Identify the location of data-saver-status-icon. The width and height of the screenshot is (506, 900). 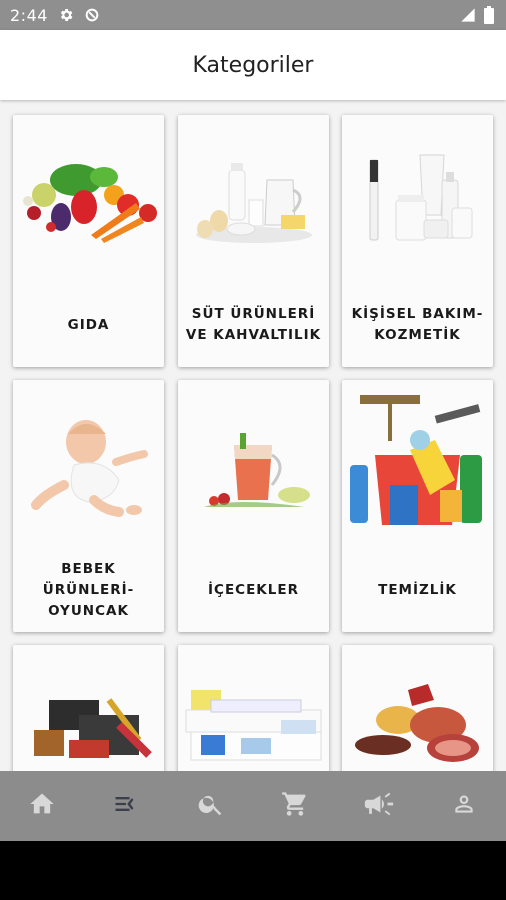
(92, 15).